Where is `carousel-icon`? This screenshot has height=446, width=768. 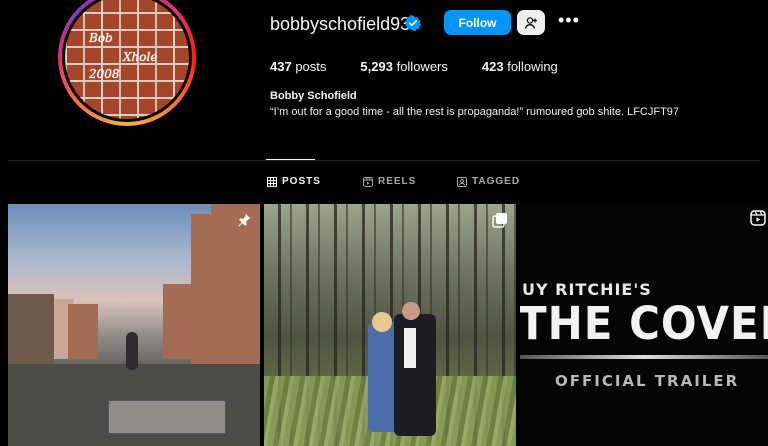 carousel-icon is located at coordinates (499, 220).